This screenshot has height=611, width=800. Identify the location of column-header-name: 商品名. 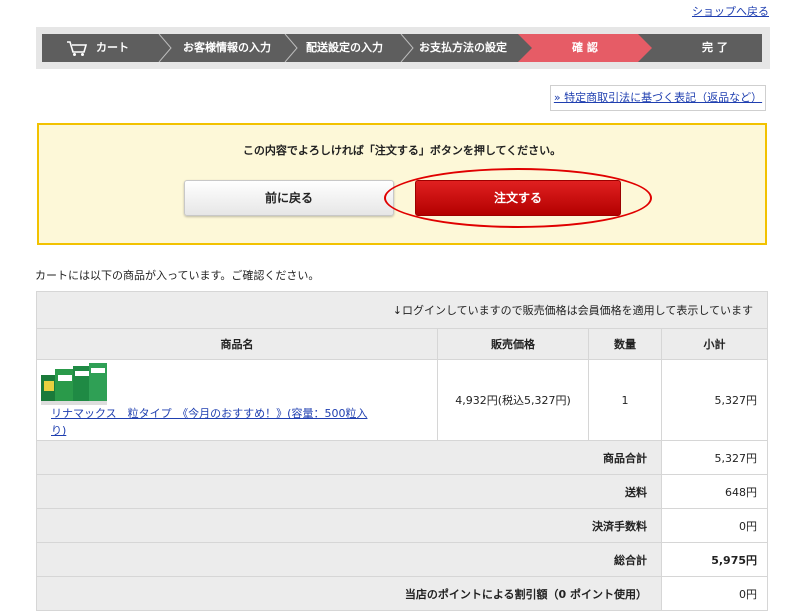
(237, 344).